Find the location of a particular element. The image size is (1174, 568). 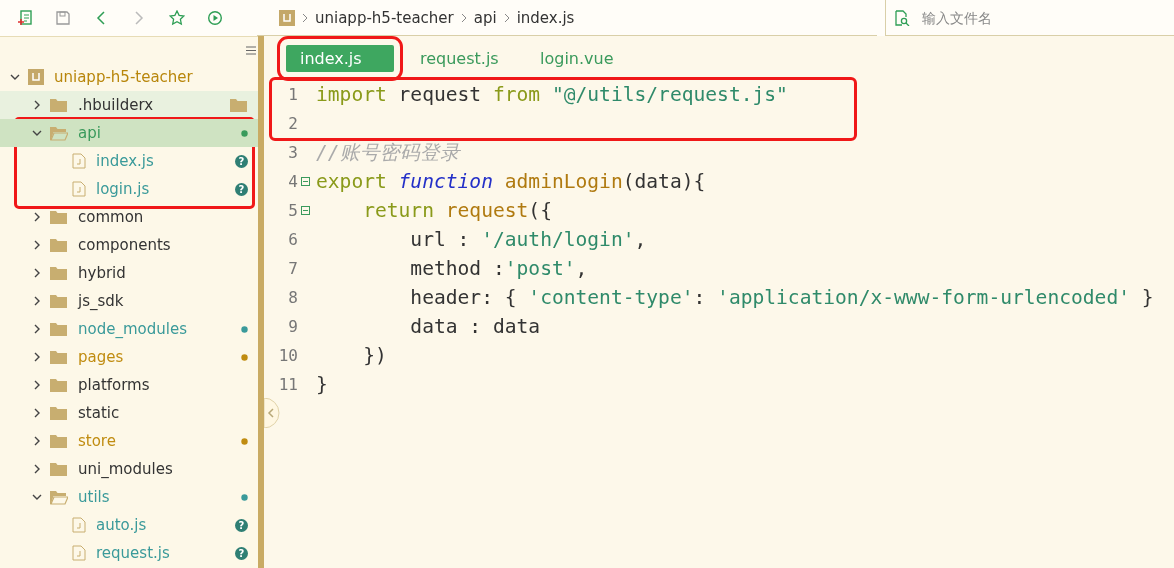

tree-item: login.js ? is located at coordinates (129, 189).